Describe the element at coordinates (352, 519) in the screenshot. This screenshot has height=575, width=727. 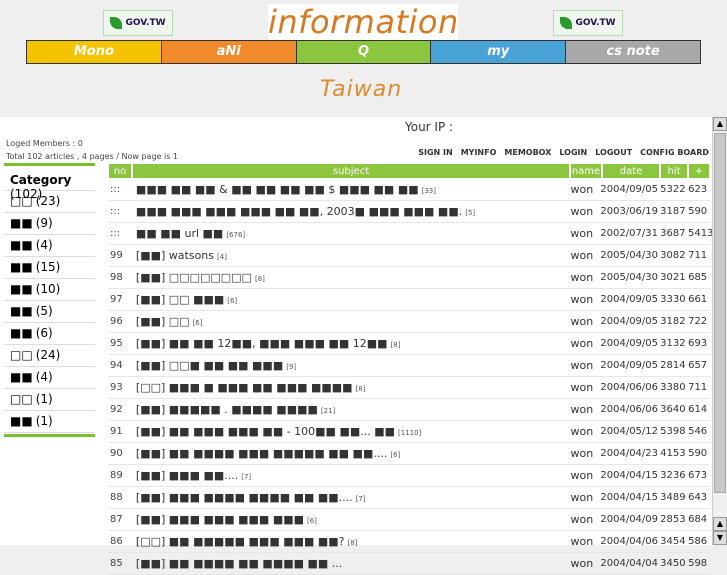
I see `row-subject-link: [■■] ■■■ ■■■ ■■■ ■■■ [6]` at that location.